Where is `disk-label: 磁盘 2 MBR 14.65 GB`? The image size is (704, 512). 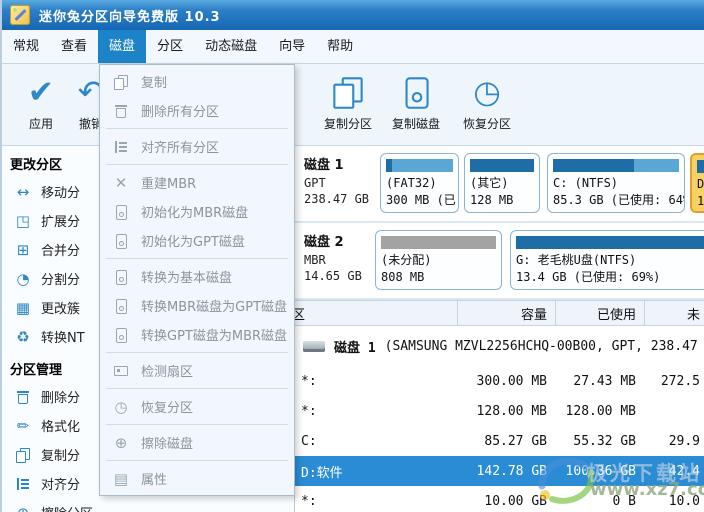 disk-label: 磁盘 2 MBR 14.65 GB is located at coordinates (333, 257).